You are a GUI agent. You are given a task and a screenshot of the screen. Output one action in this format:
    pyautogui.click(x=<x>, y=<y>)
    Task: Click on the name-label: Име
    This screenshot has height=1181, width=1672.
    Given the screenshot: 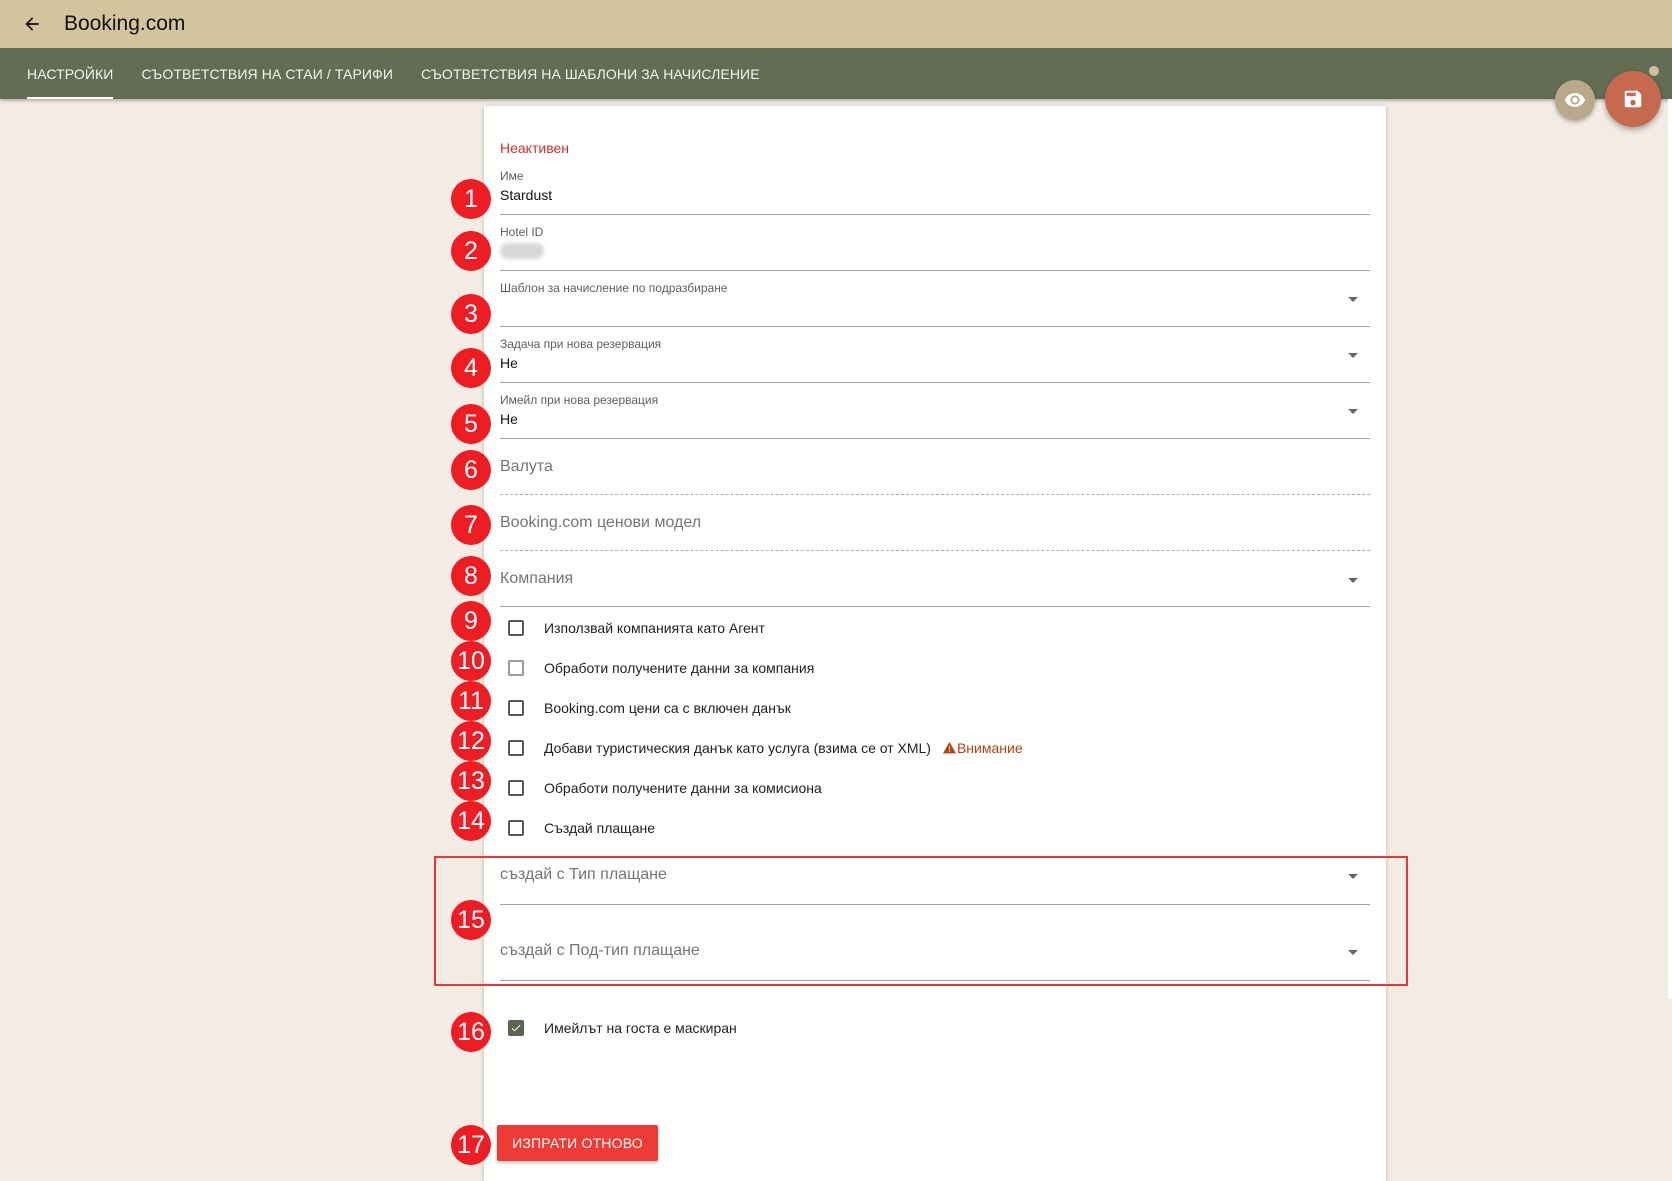 What is the action you would take?
    pyautogui.click(x=512, y=176)
    